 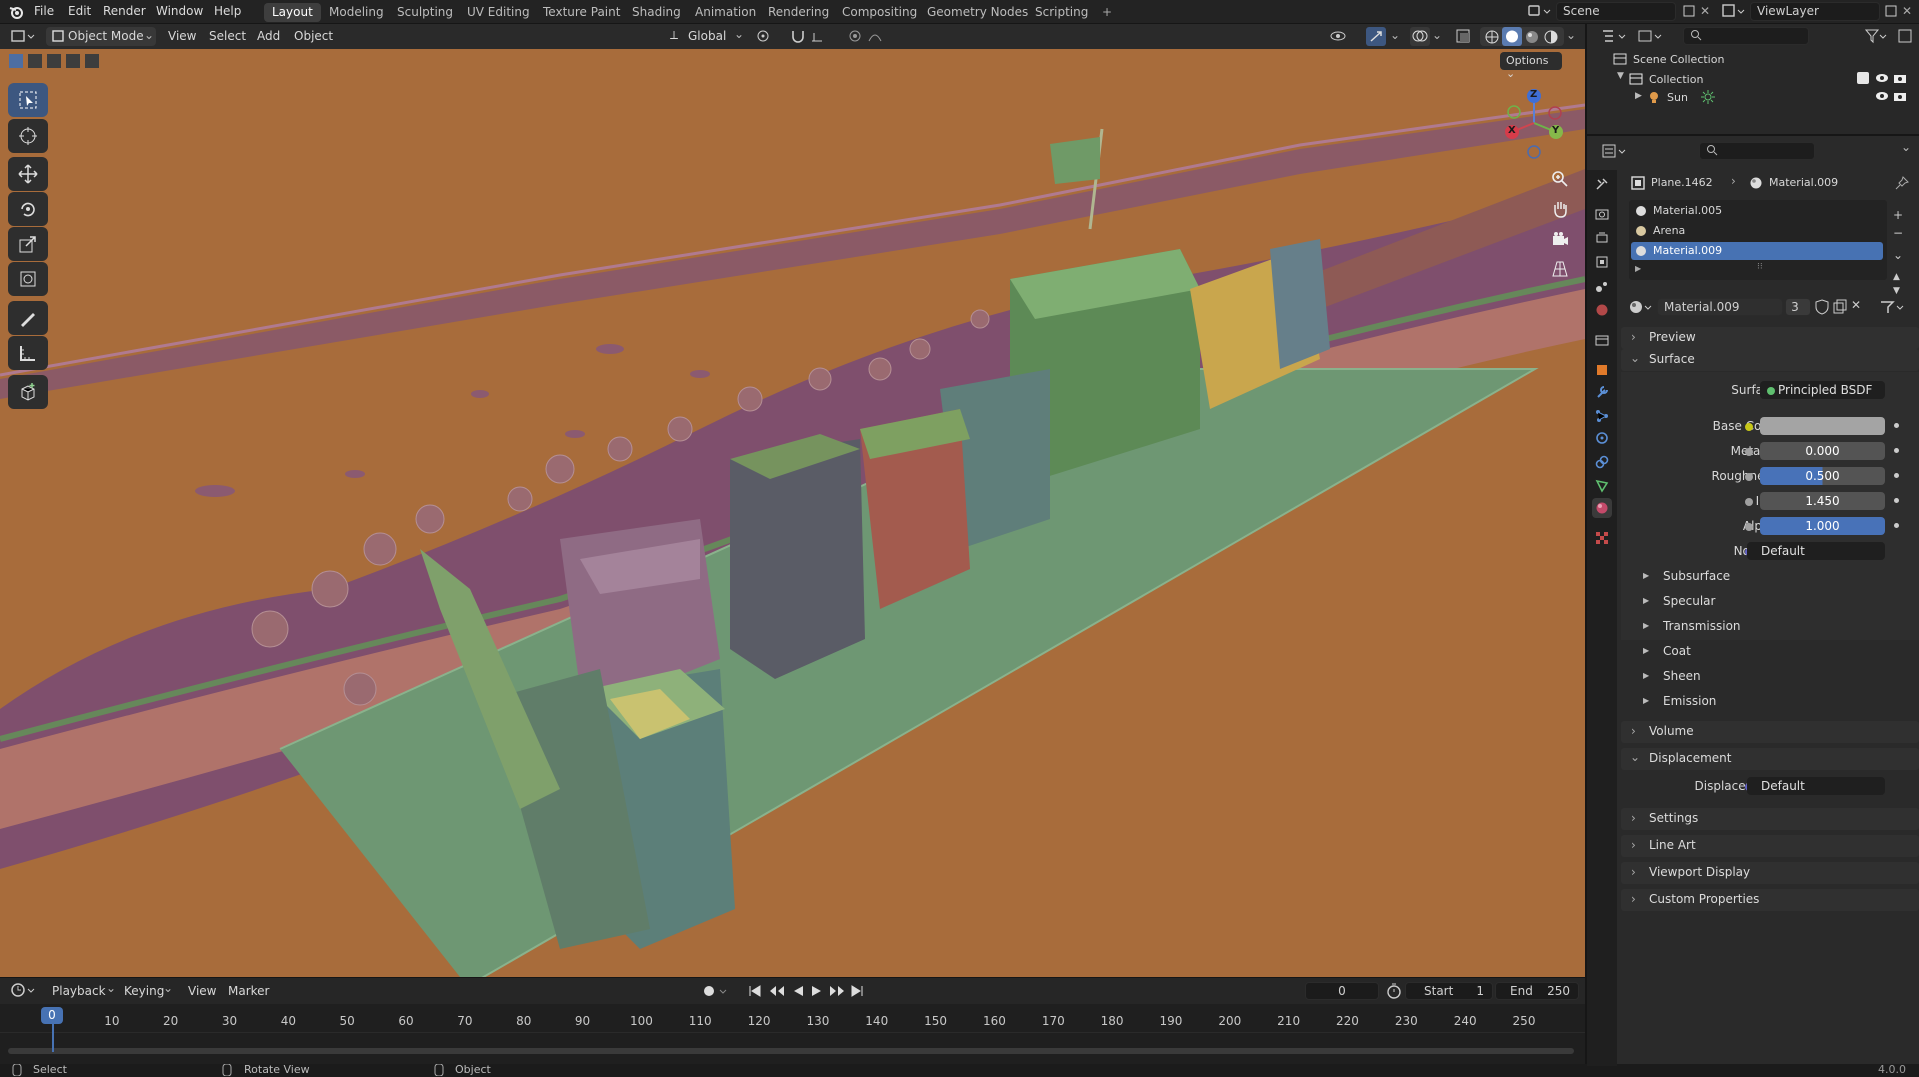 I want to click on physics-tab-icon, so click(x=1602, y=438).